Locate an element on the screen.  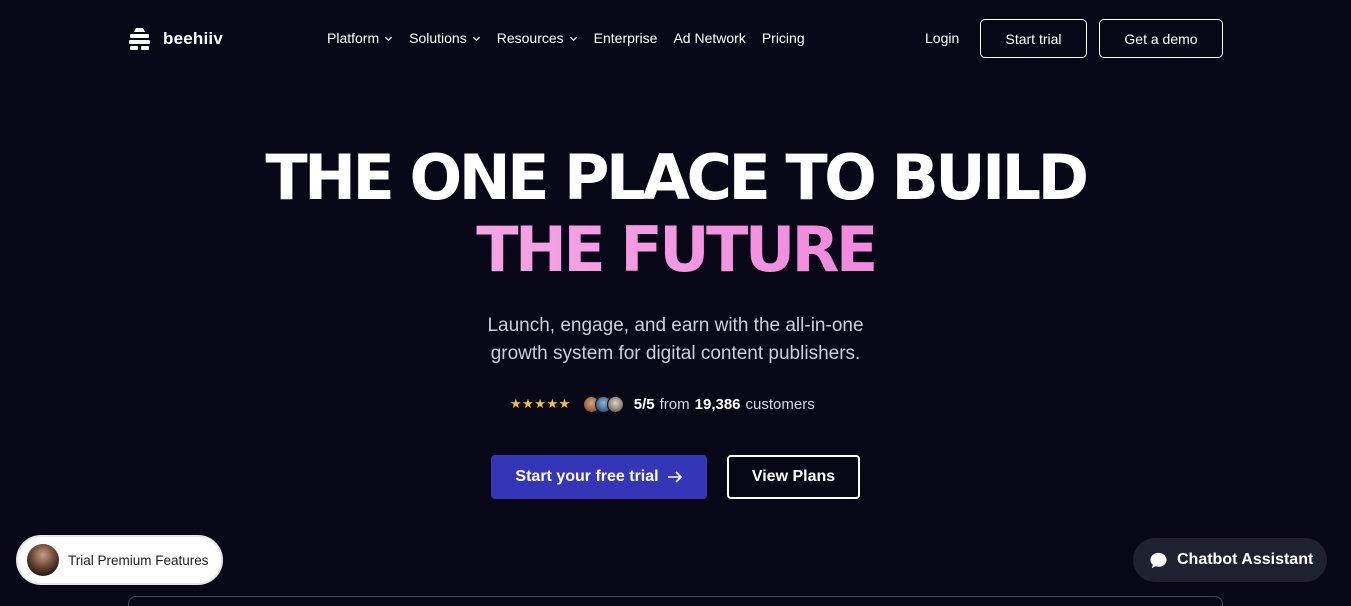
trial-premium-label: Trial Premium Features is located at coordinates (138, 560).